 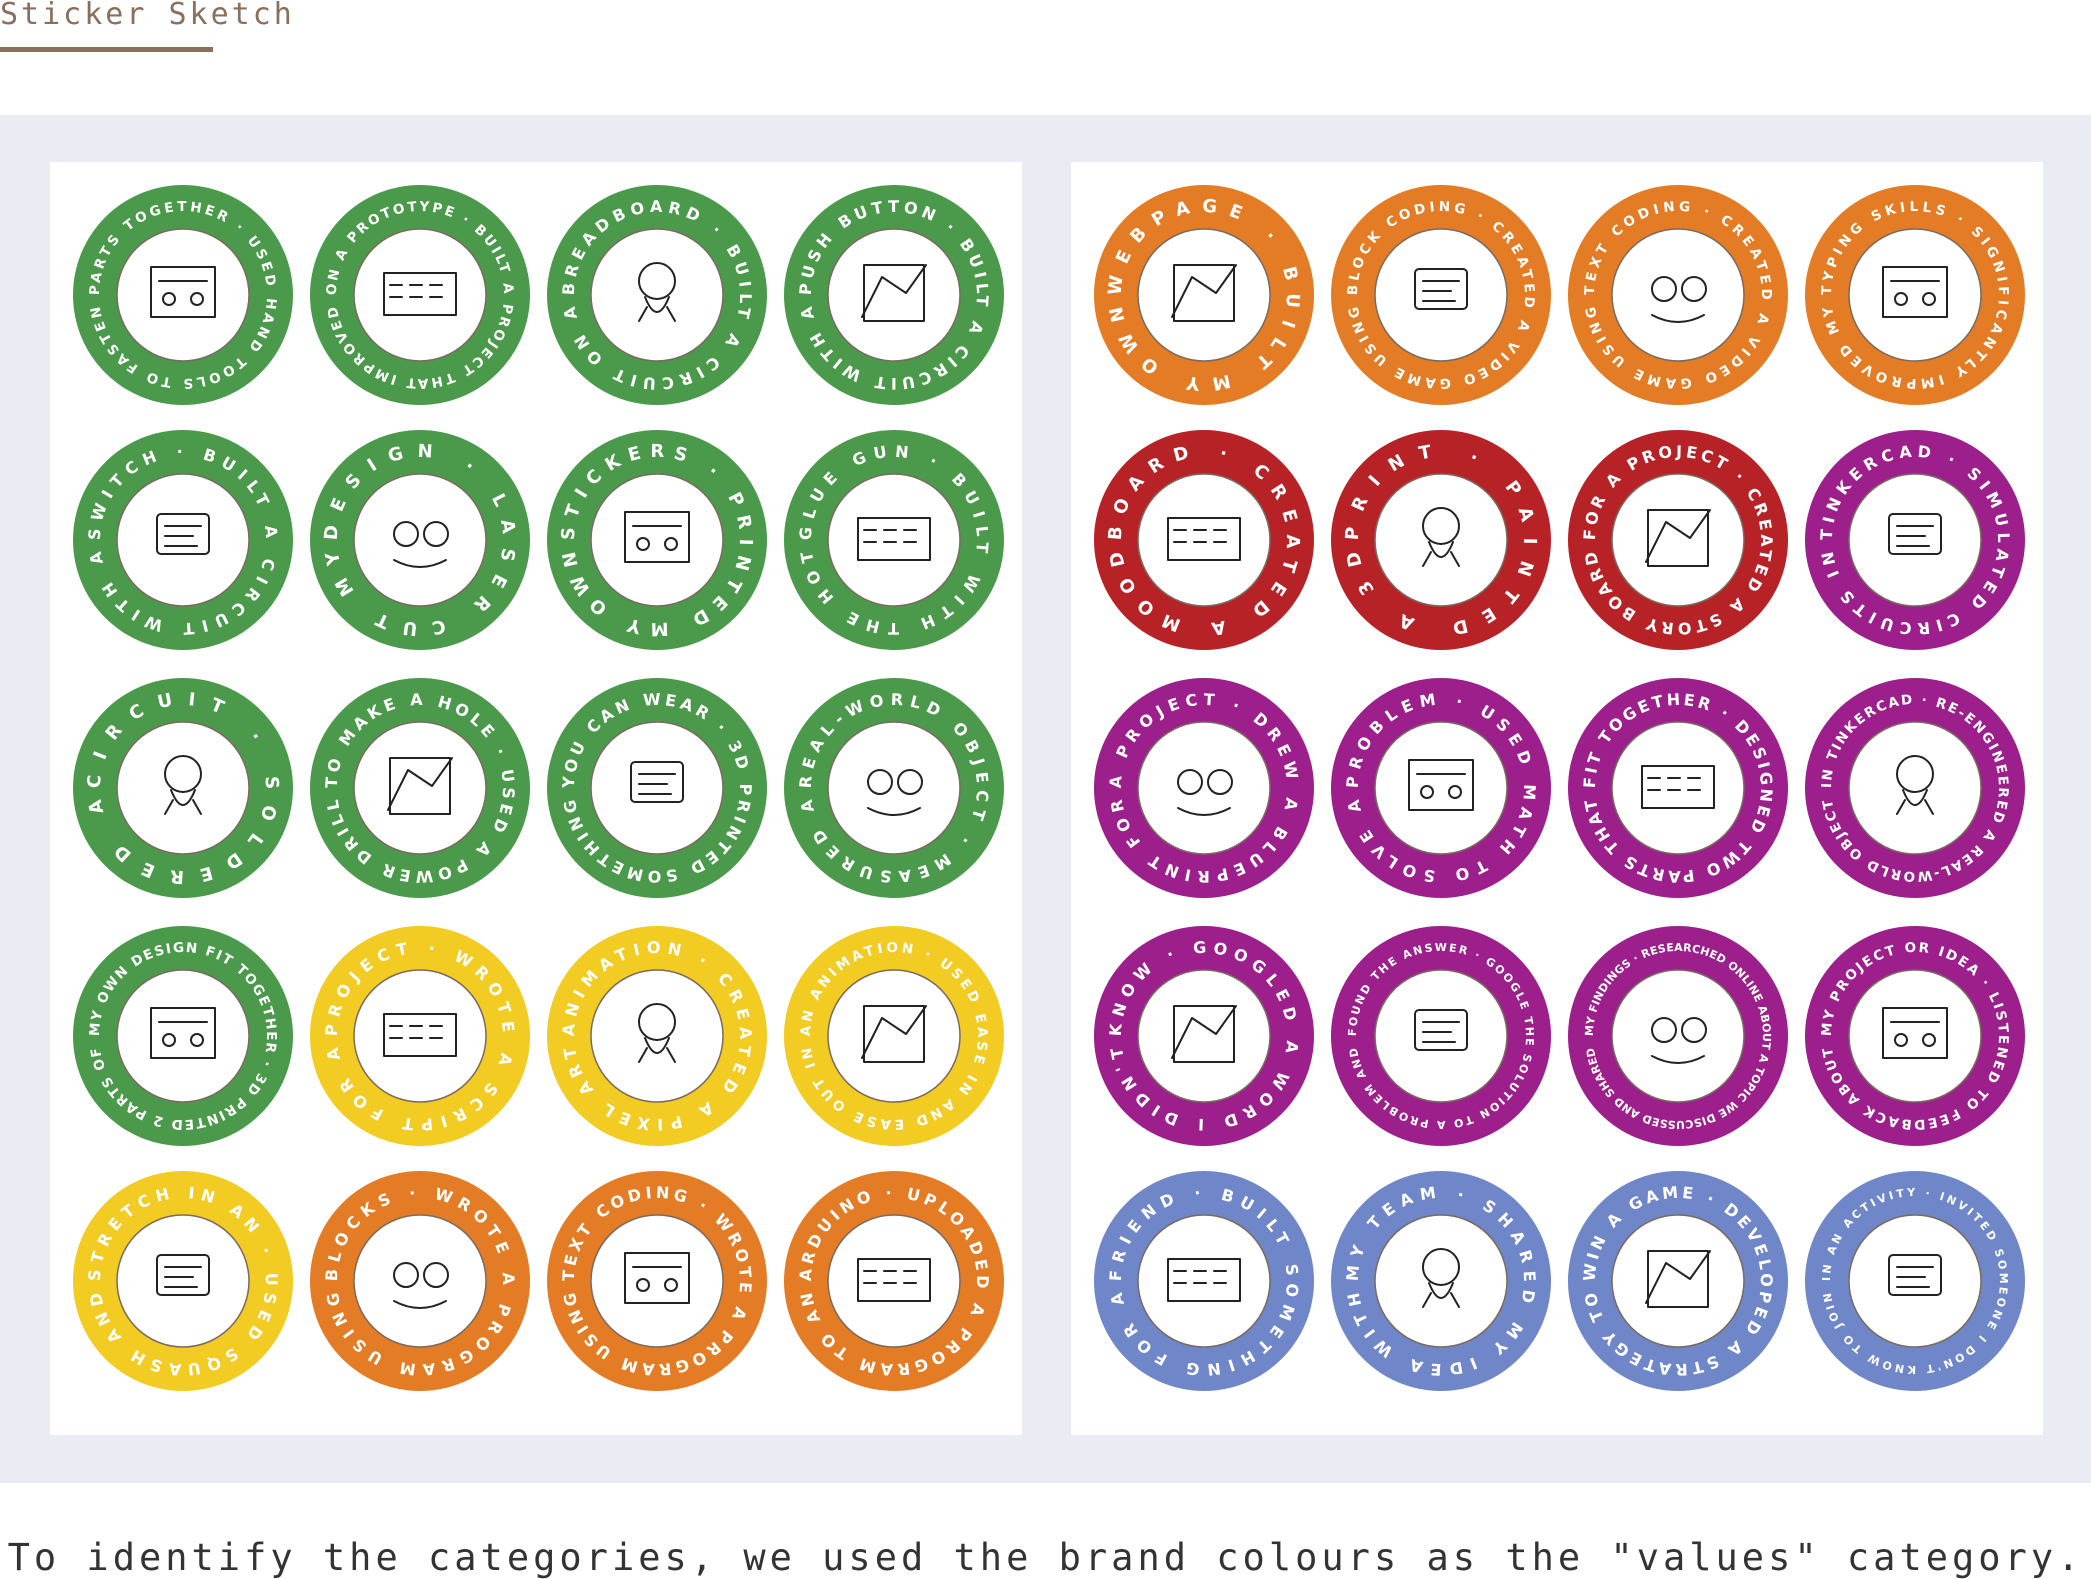 I want to click on sticker-badge: FIT TOGETHER · DESIGNED TWO PARTS THAT, so click(x=1678, y=788).